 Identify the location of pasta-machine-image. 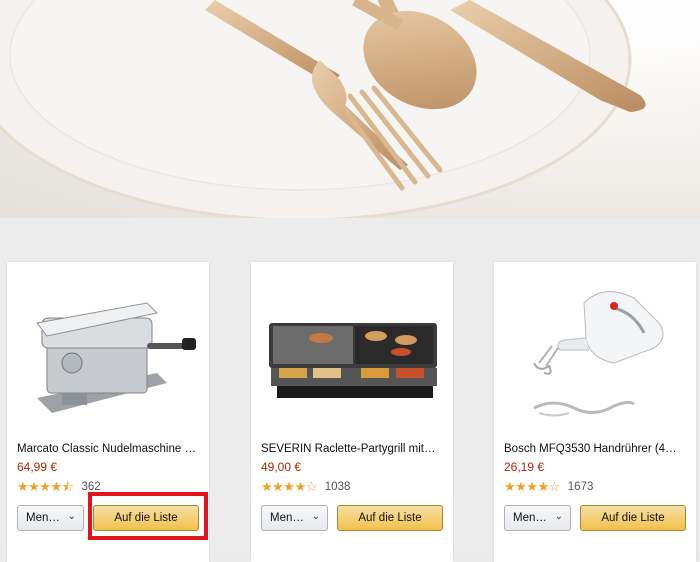
(108, 353).